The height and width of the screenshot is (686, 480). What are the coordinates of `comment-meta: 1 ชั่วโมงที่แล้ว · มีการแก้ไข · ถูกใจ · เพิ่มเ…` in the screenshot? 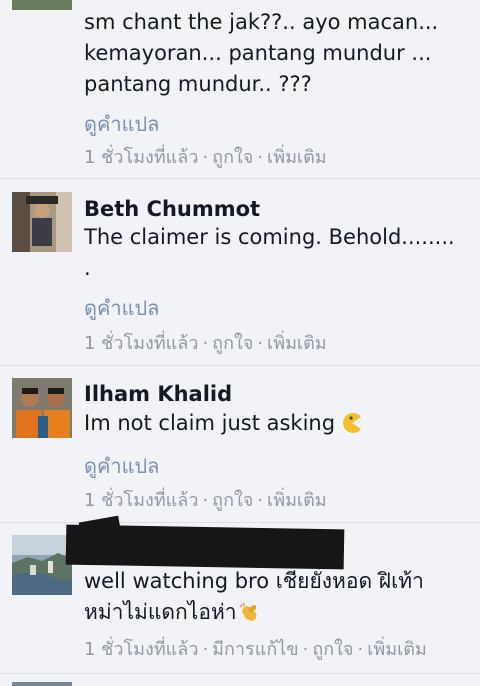 It's located at (255, 648).